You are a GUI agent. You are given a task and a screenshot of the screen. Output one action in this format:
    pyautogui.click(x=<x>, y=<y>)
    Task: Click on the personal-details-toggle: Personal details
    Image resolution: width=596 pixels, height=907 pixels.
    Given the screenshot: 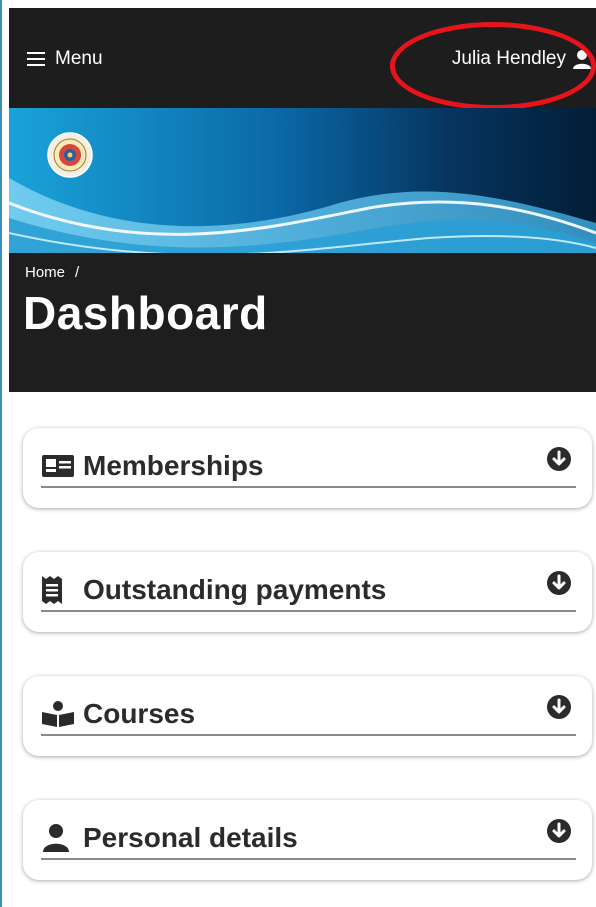 What is the action you would take?
    pyautogui.click(x=308, y=839)
    